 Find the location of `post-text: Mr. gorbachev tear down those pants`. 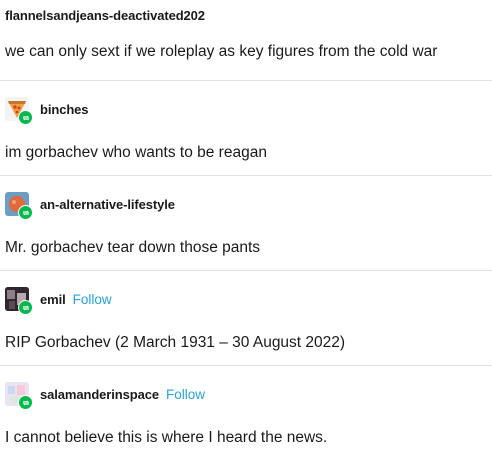

post-text: Mr. gorbachev tear down those pants is located at coordinates (133, 247).